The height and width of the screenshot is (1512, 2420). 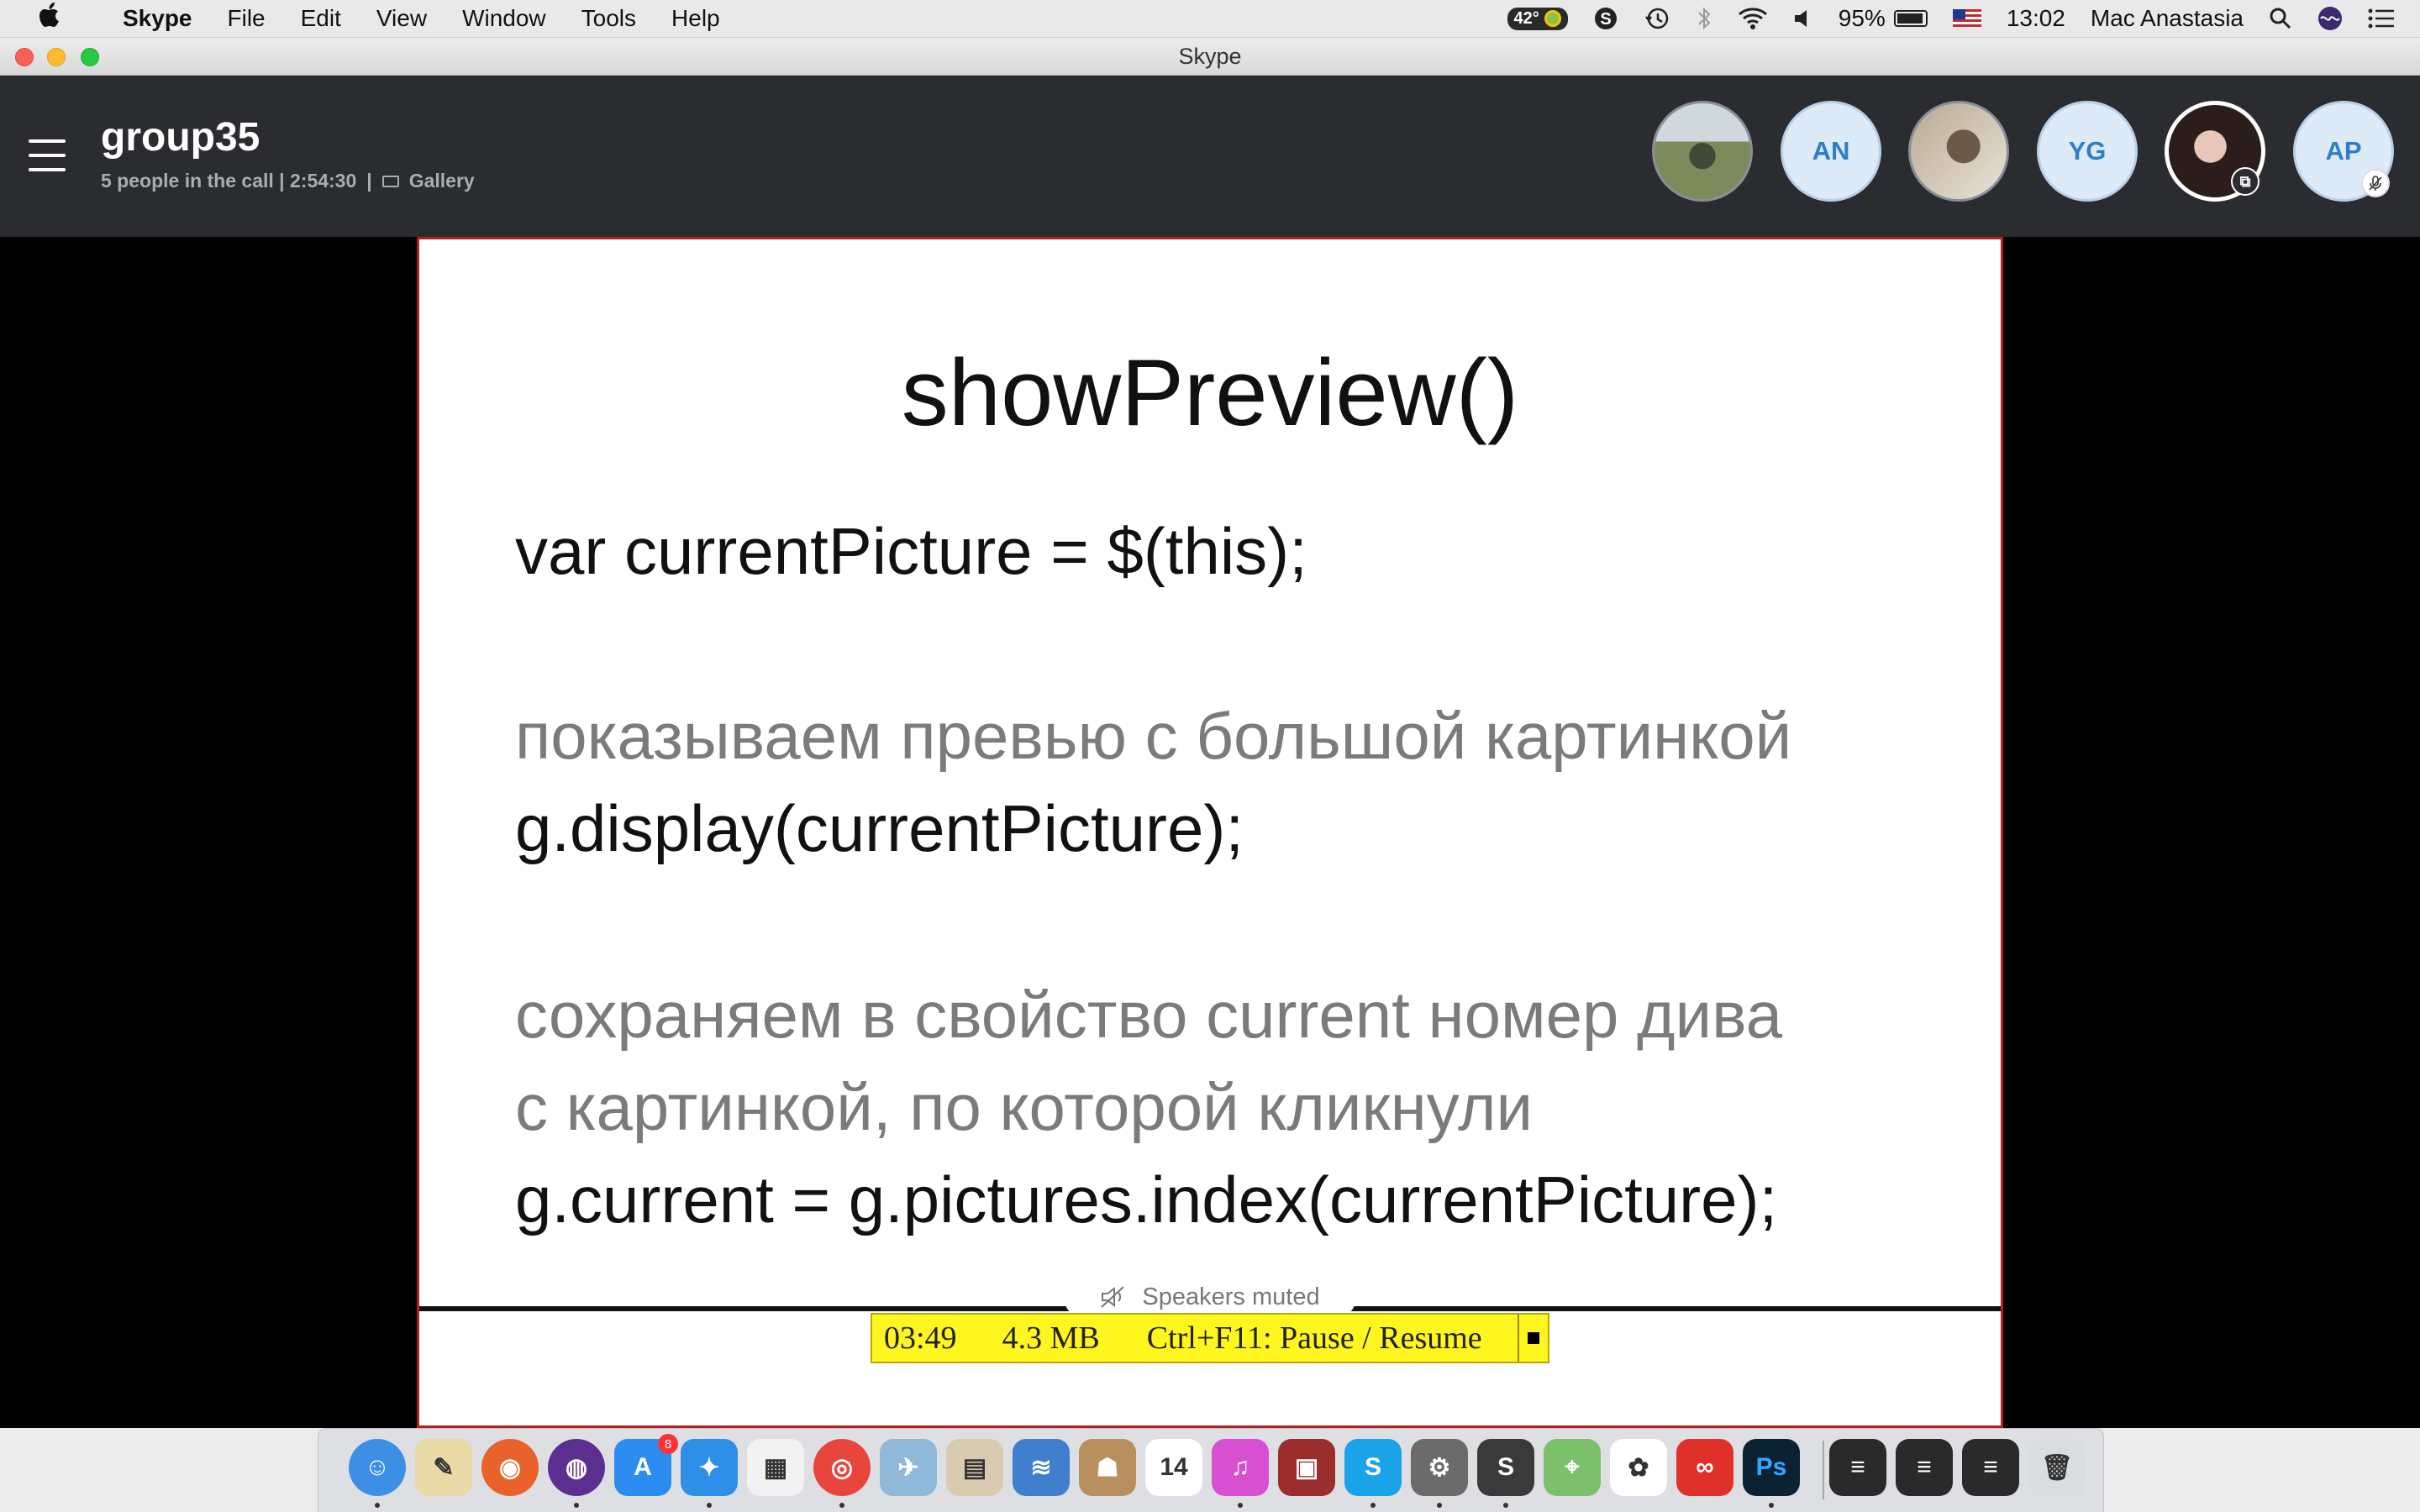 I want to click on dock-photoshop-icon: Ps, so click(x=1771, y=1467).